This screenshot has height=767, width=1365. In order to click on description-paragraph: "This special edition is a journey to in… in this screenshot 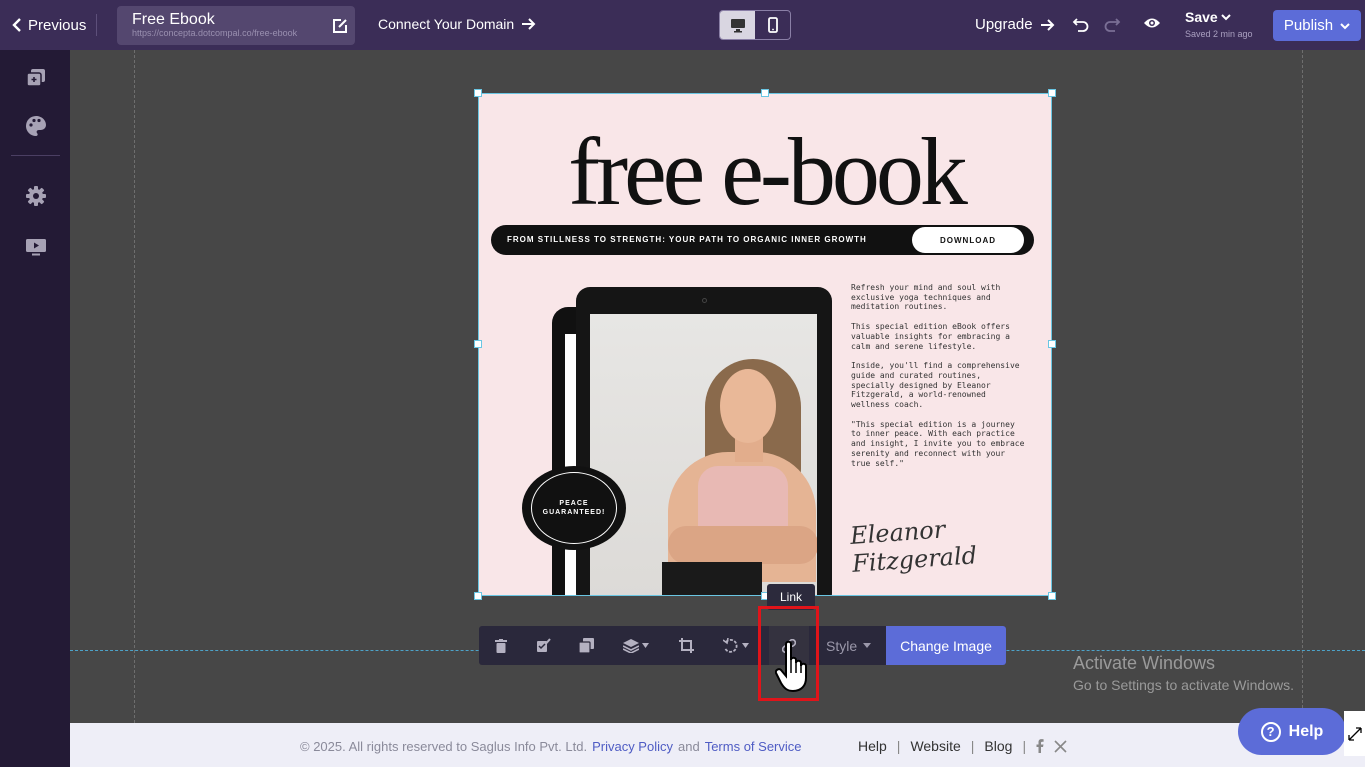, I will do `click(938, 443)`.